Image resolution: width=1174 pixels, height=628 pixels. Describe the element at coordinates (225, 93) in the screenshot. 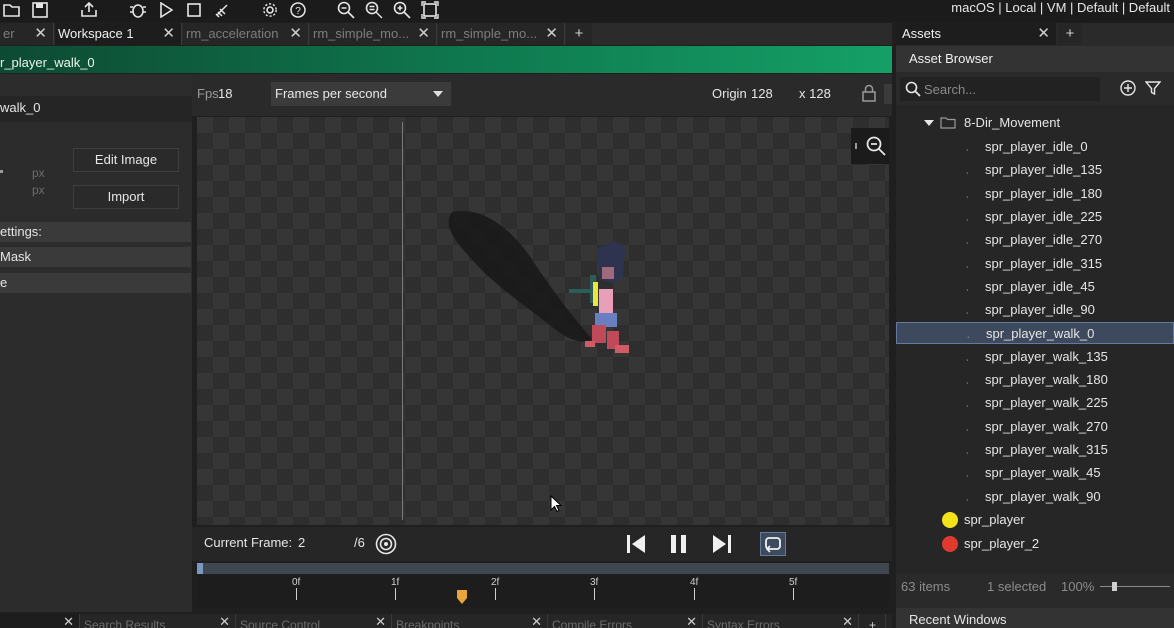

I see `fps-input: 18` at that location.